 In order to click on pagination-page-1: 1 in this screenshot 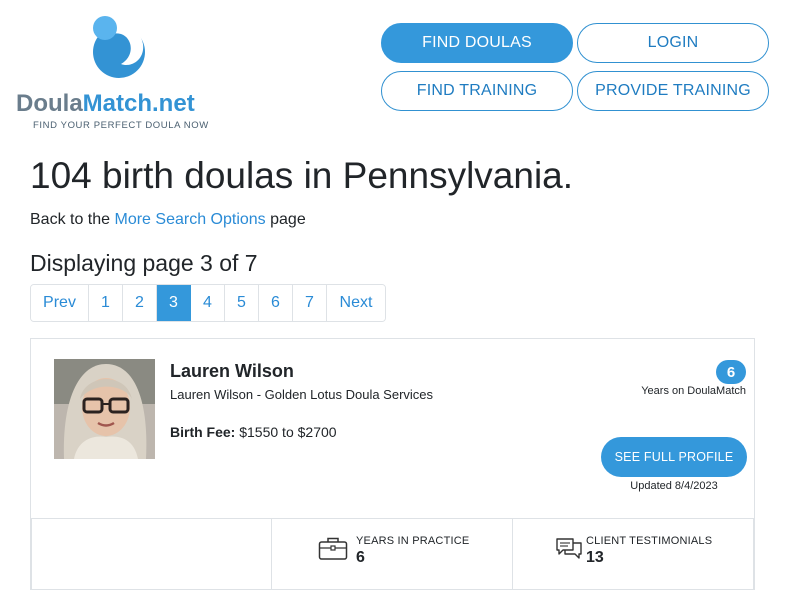, I will do `click(106, 303)`.